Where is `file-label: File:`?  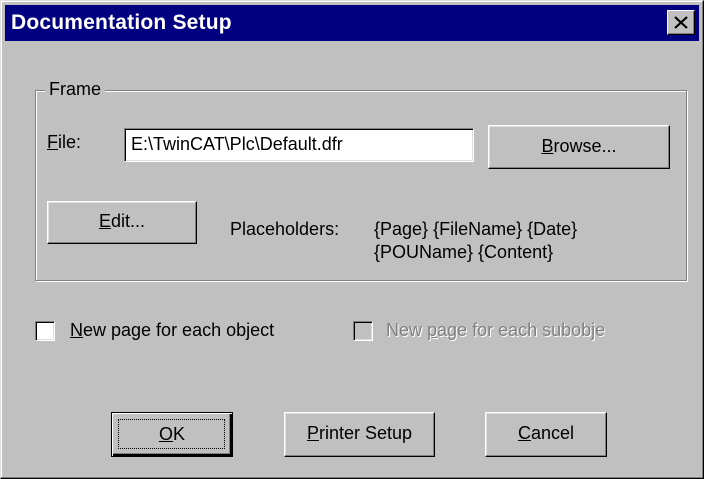
file-label: File: is located at coordinates (64, 142).